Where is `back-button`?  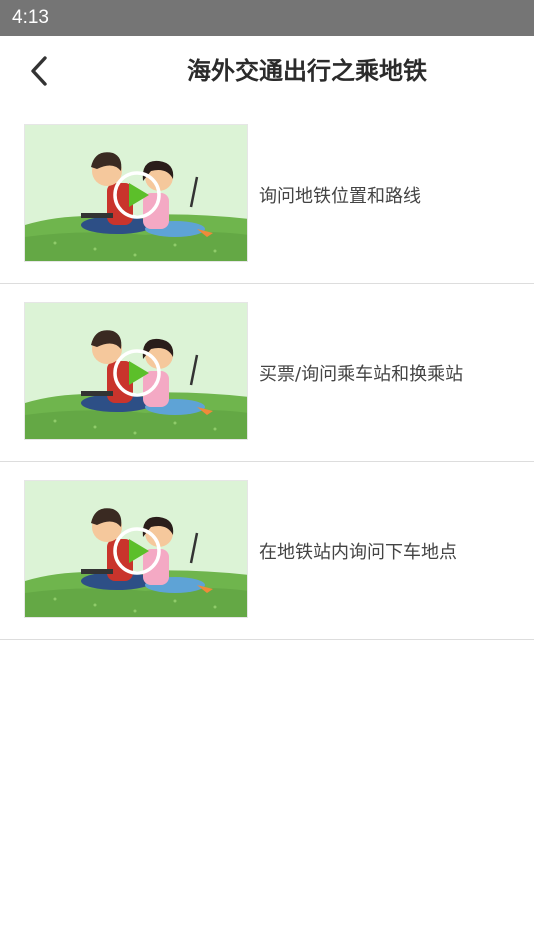
back-button is located at coordinates (39, 71).